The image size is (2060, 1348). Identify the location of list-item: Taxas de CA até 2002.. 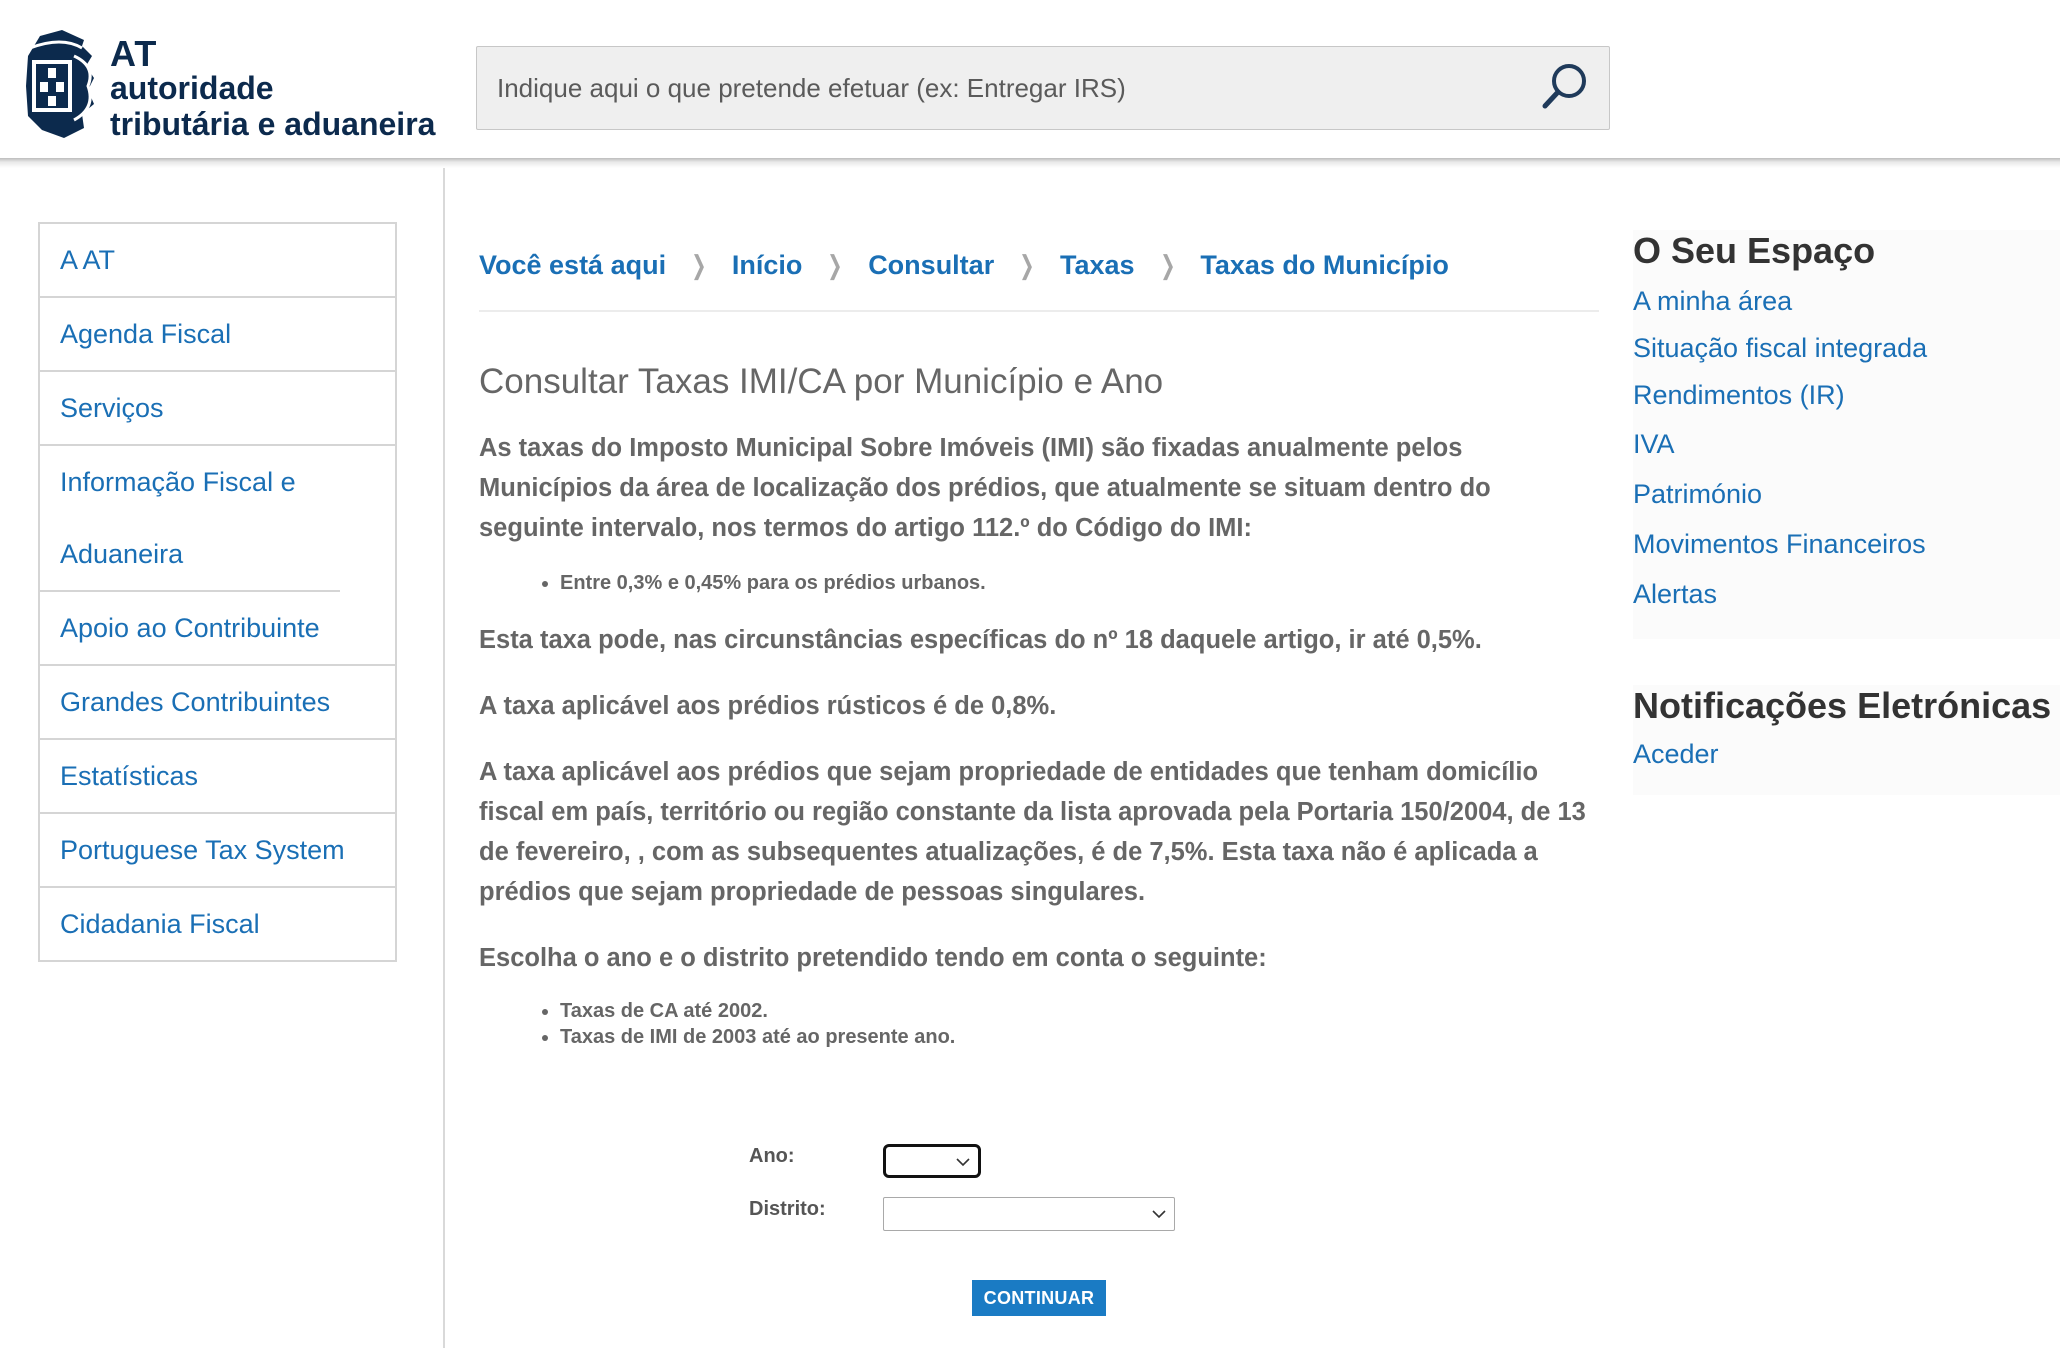
(1079, 1011).